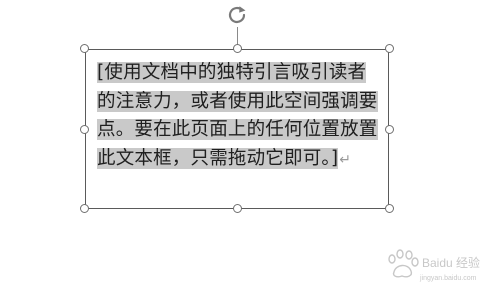 The width and height of the screenshot is (500, 293). What do you see at coordinates (389, 48) in the screenshot?
I see `resize-handle-top-right` at bounding box center [389, 48].